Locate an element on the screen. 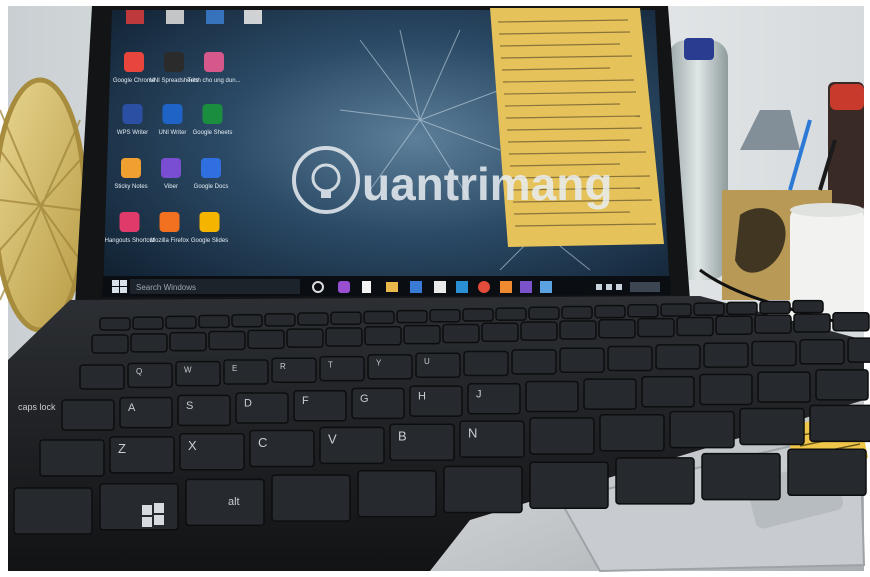  key-label: Y is located at coordinates (379, 363).